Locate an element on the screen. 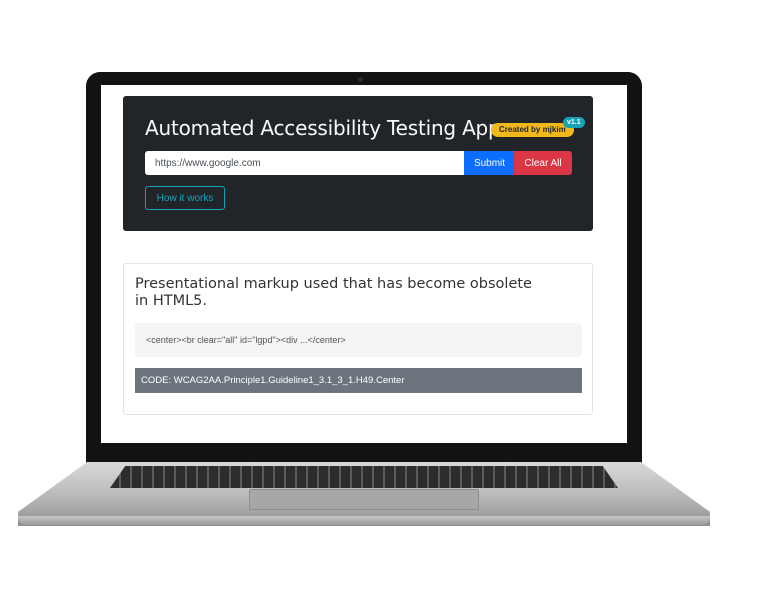 The width and height of the screenshot is (763, 600). how-it-works-button: How it works is located at coordinates (185, 198).